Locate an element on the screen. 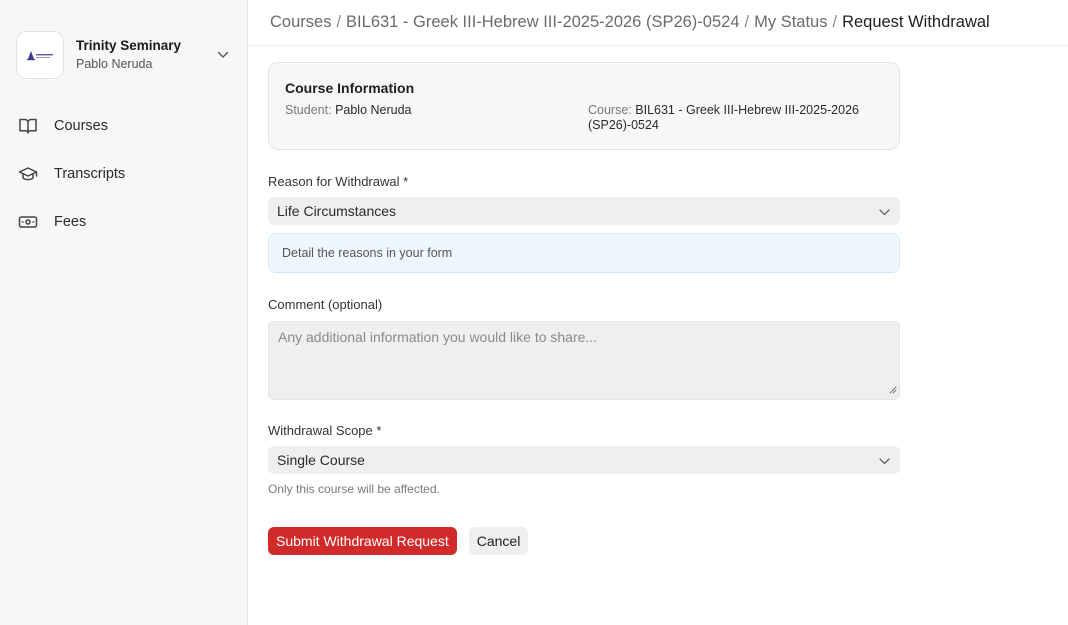 This screenshot has height=625, width=1068. sidebar-item-label: Transcripts is located at coordinates (90, 174).